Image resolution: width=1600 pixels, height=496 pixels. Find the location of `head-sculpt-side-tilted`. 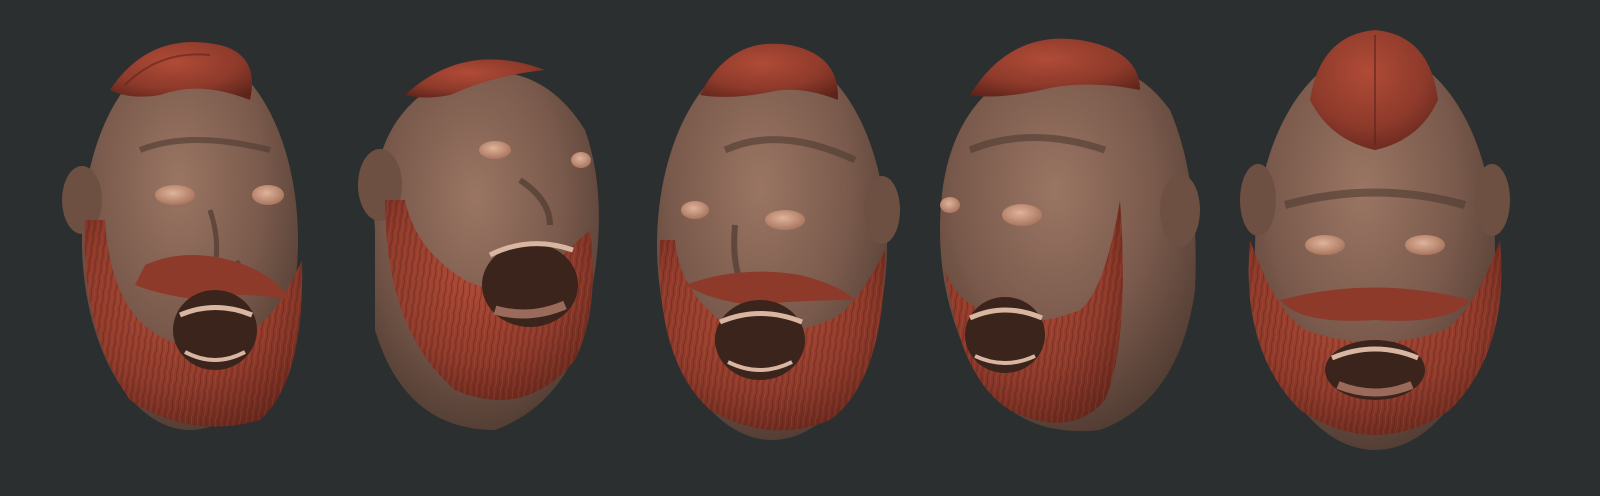

head-sculpt-side-tilted is located at coordinates (478, 245).